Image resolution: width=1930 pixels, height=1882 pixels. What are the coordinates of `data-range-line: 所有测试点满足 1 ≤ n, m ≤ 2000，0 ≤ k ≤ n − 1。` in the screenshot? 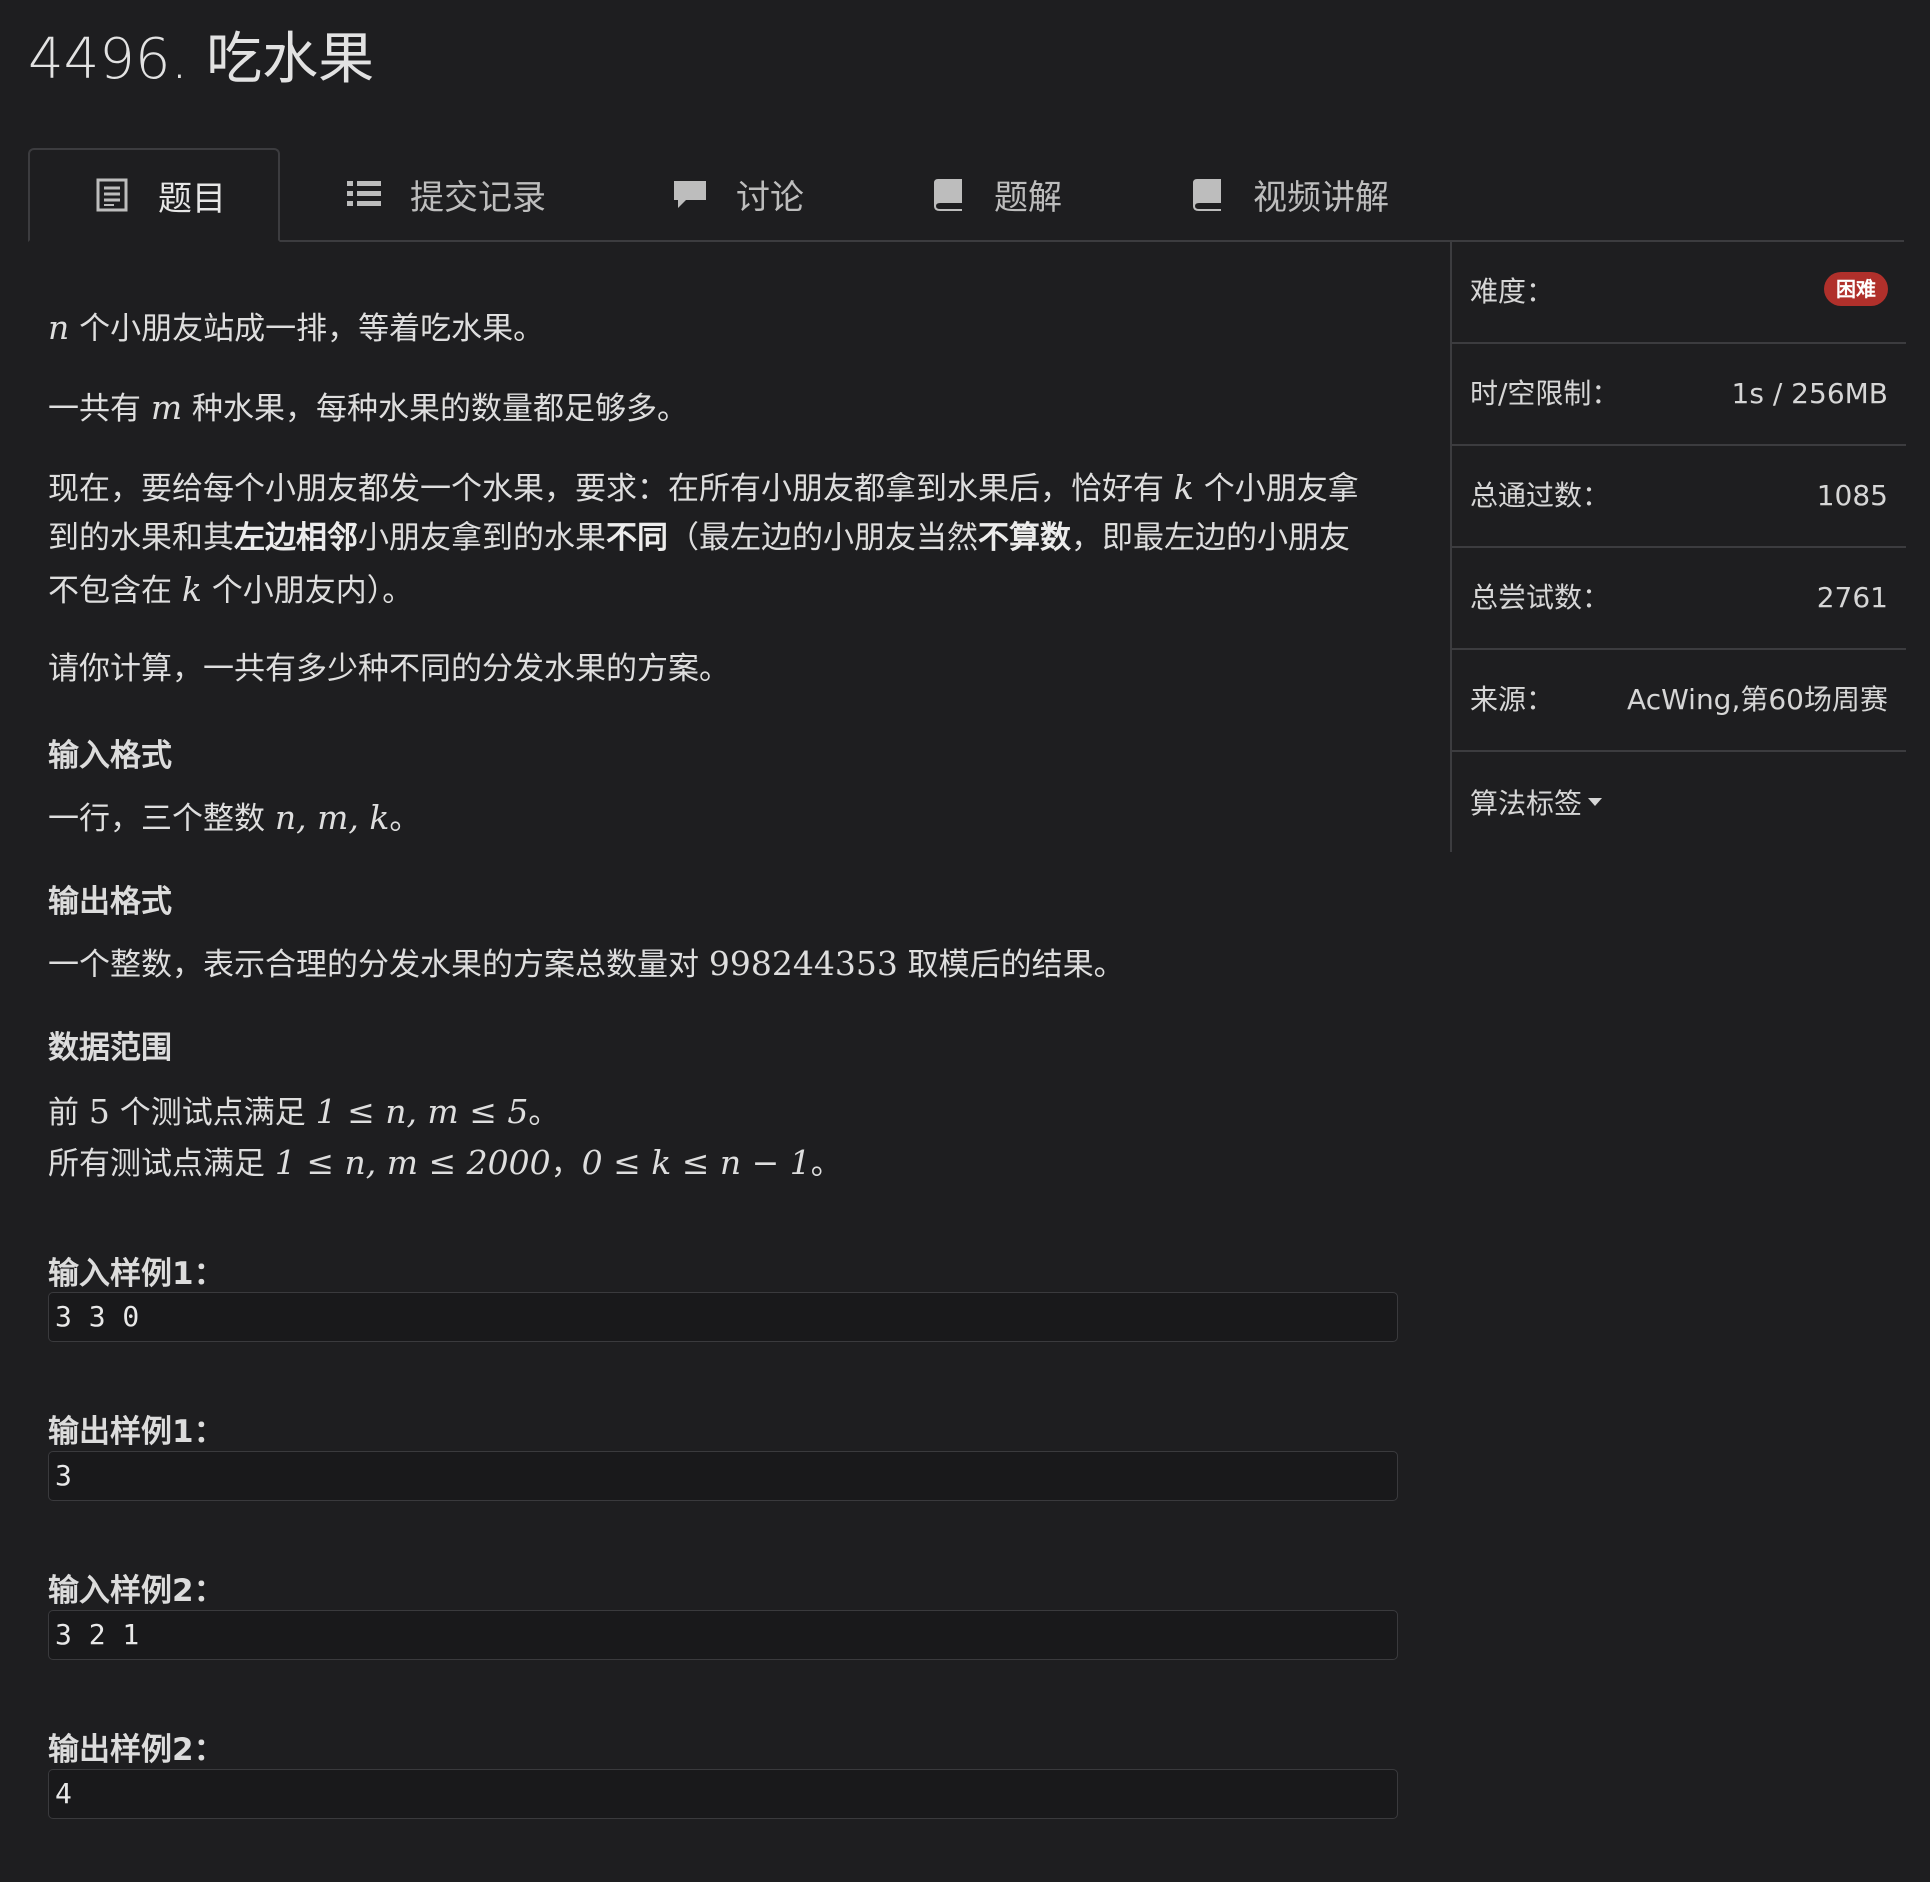 It's located at (724, 1163).